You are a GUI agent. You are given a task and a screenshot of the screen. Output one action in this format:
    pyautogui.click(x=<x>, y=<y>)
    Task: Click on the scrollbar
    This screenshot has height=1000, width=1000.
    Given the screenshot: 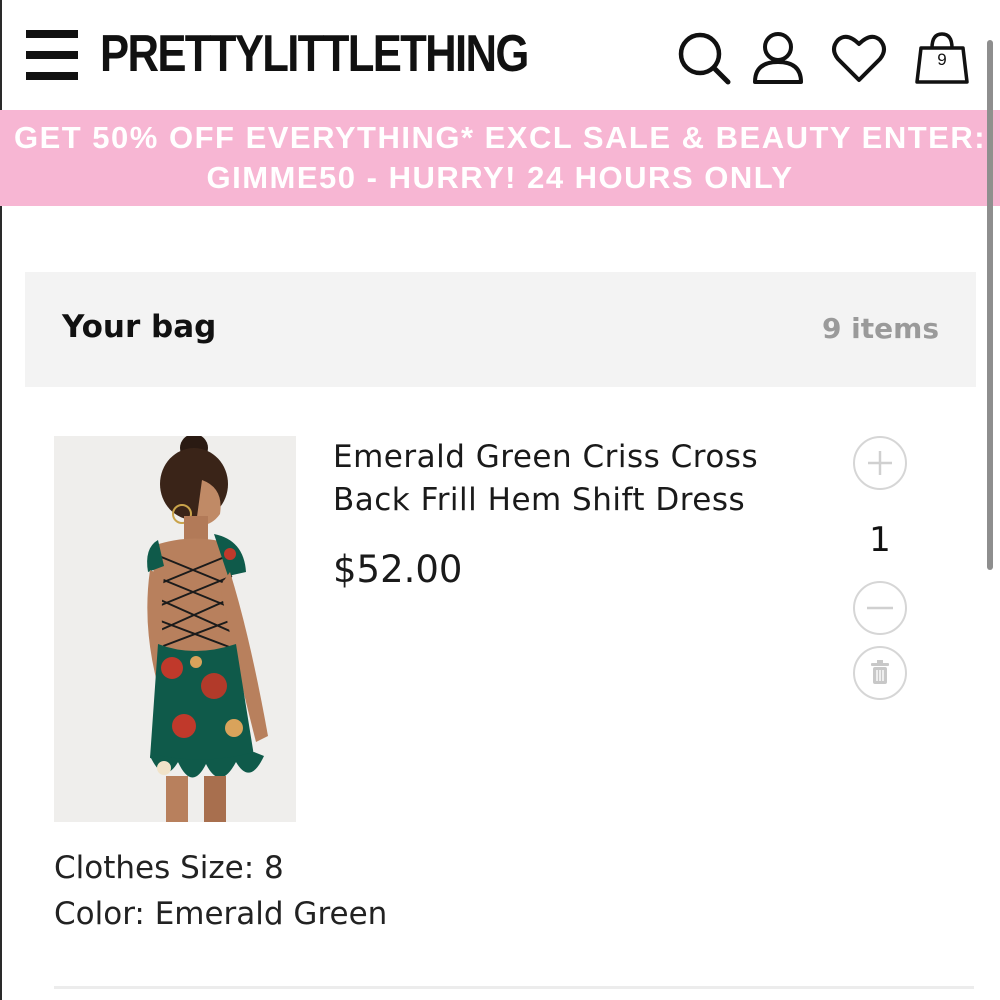 What is the action you would take?
    pyautogui.click(x=990, y=305)
    